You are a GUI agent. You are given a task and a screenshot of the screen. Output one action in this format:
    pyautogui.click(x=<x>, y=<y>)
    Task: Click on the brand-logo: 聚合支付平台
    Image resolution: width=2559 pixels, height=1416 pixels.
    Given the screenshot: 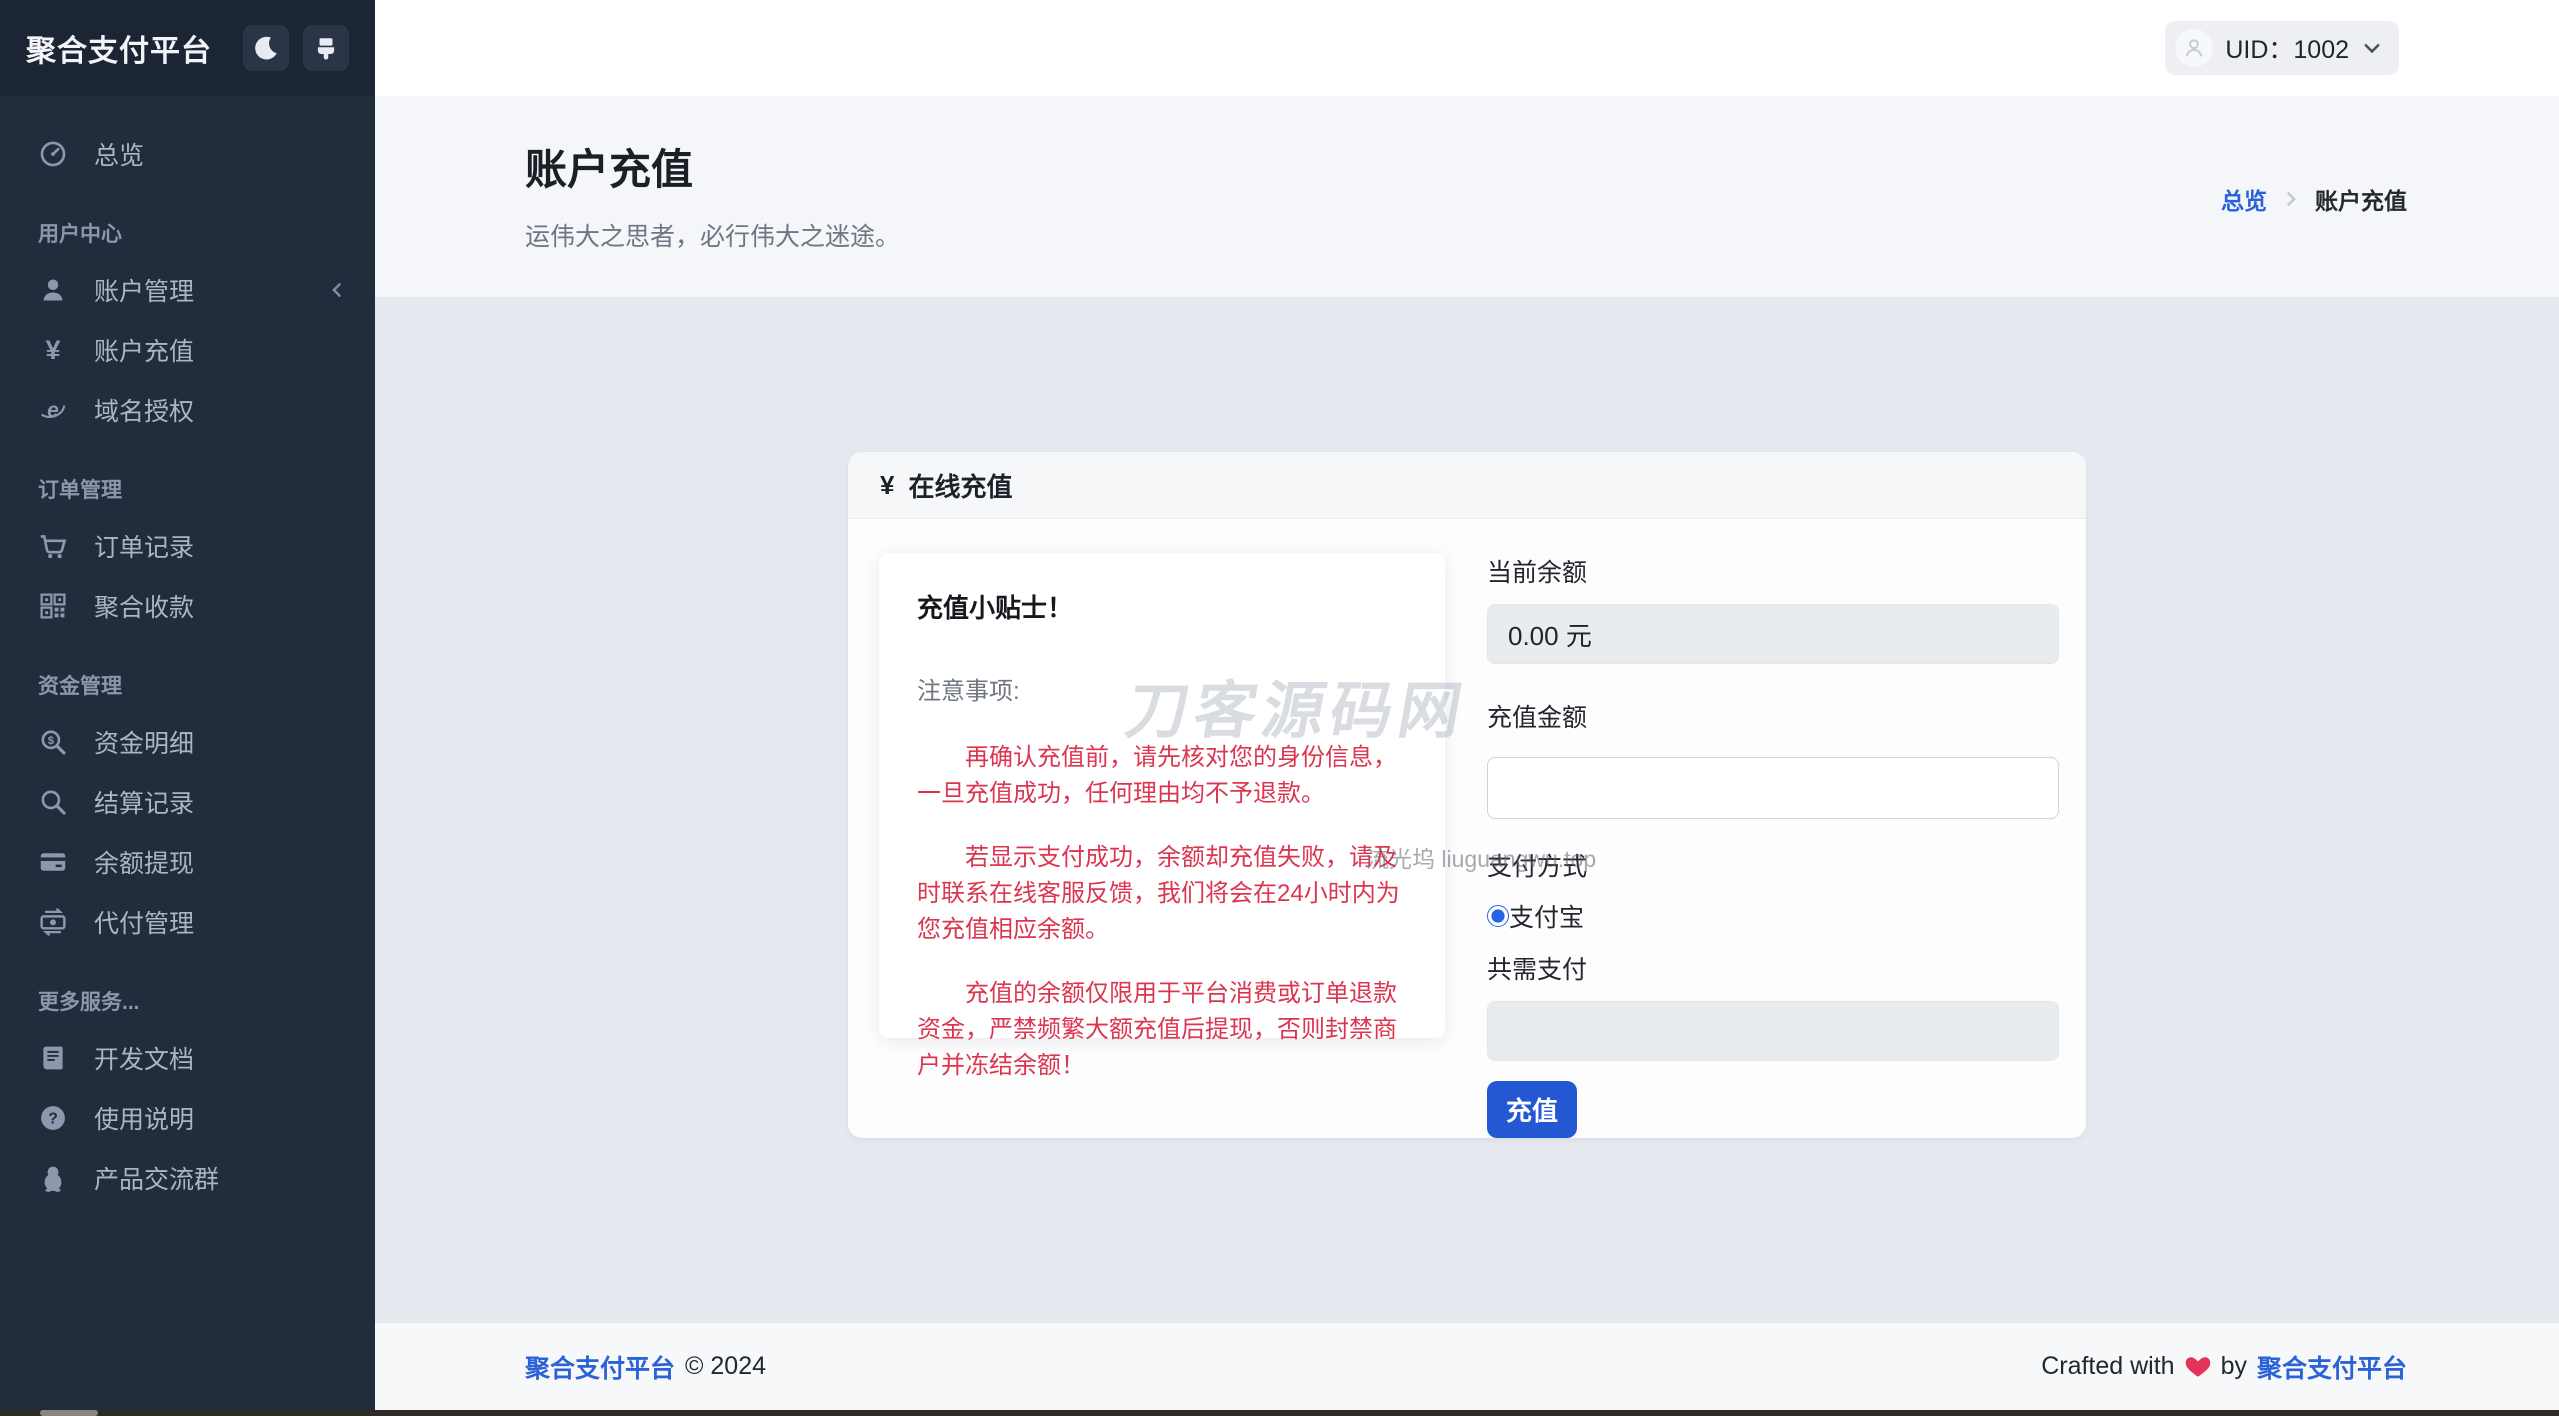 What is the action you would take?
    pyautogui.click(x=134, y=48)
    